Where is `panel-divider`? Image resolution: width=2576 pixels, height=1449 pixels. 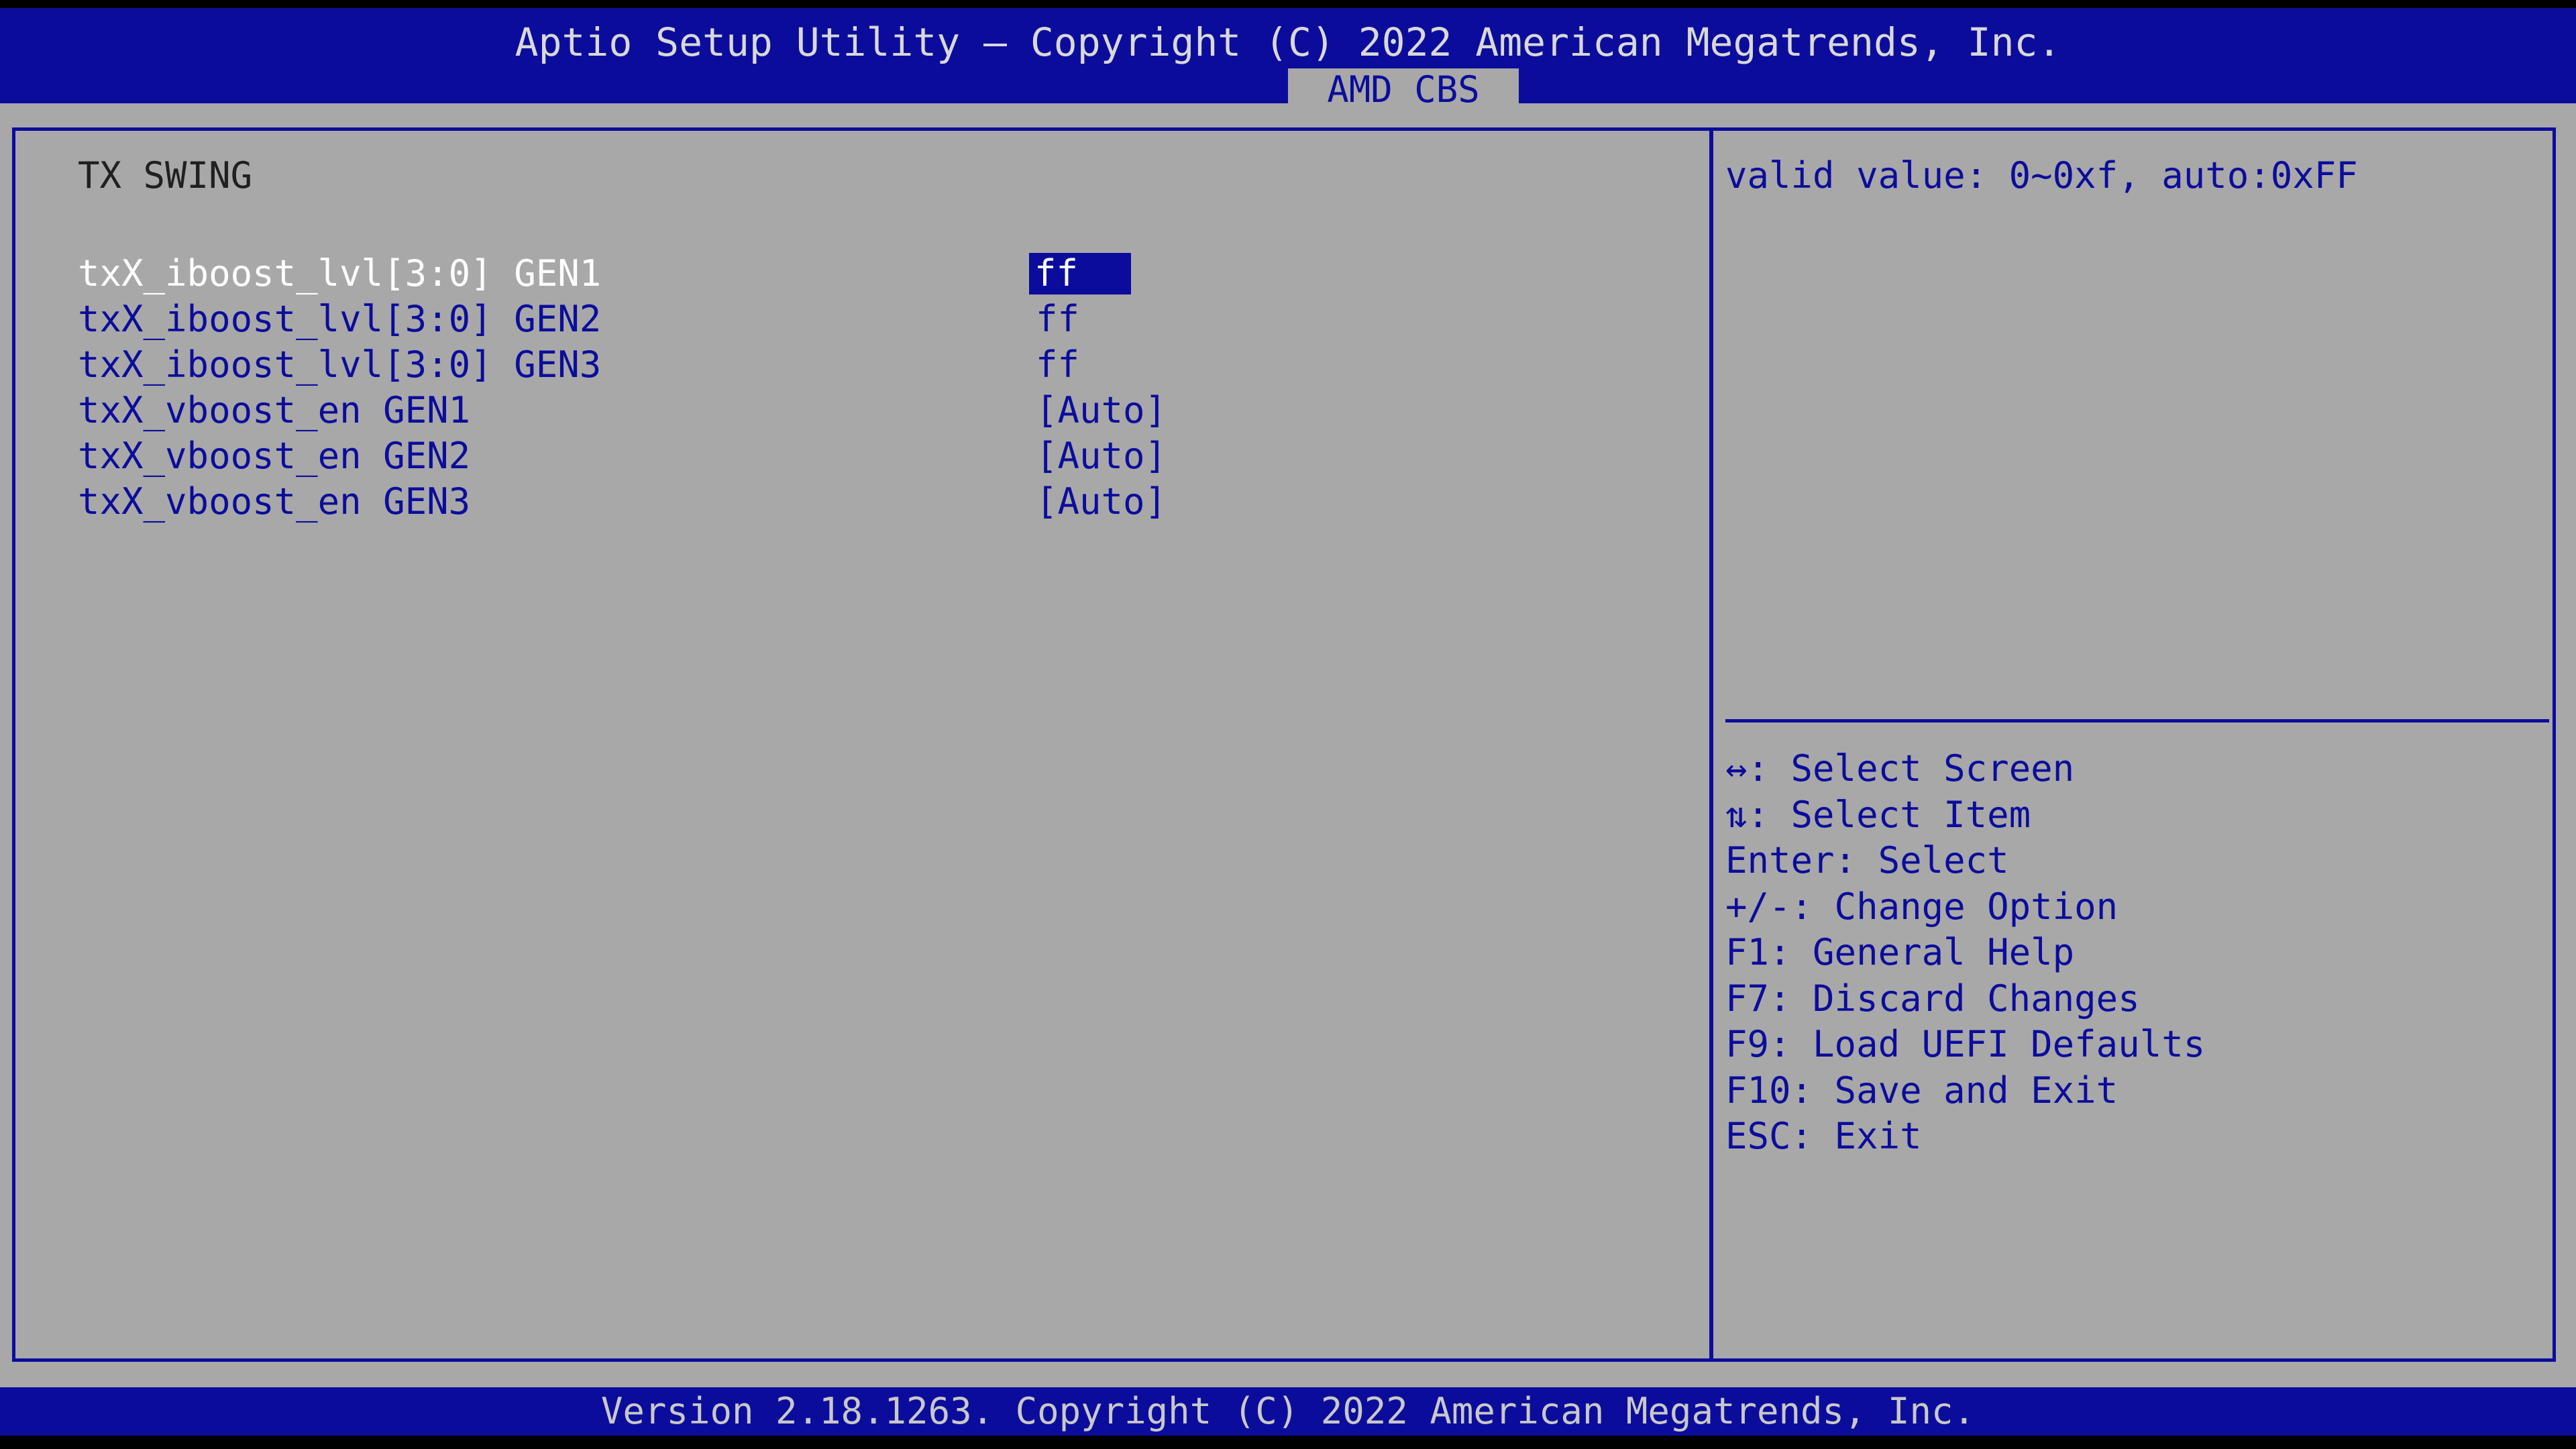
panel-divider is located at coordinates (1711, 744).